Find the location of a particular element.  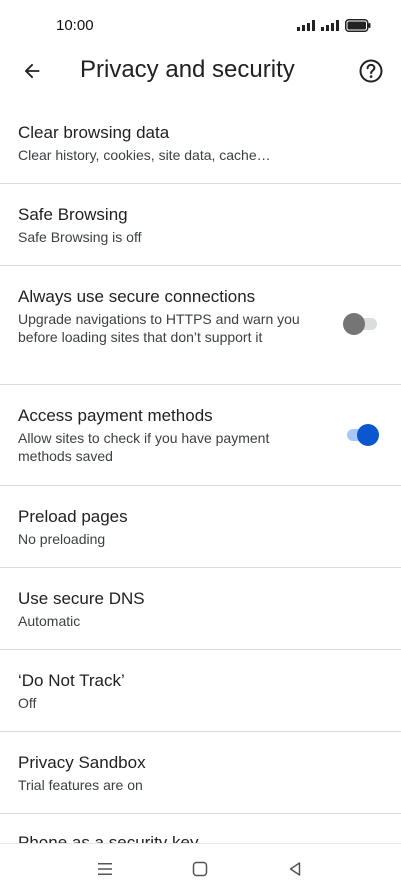

back-triangle-icon is located at coordinates (295, 869).